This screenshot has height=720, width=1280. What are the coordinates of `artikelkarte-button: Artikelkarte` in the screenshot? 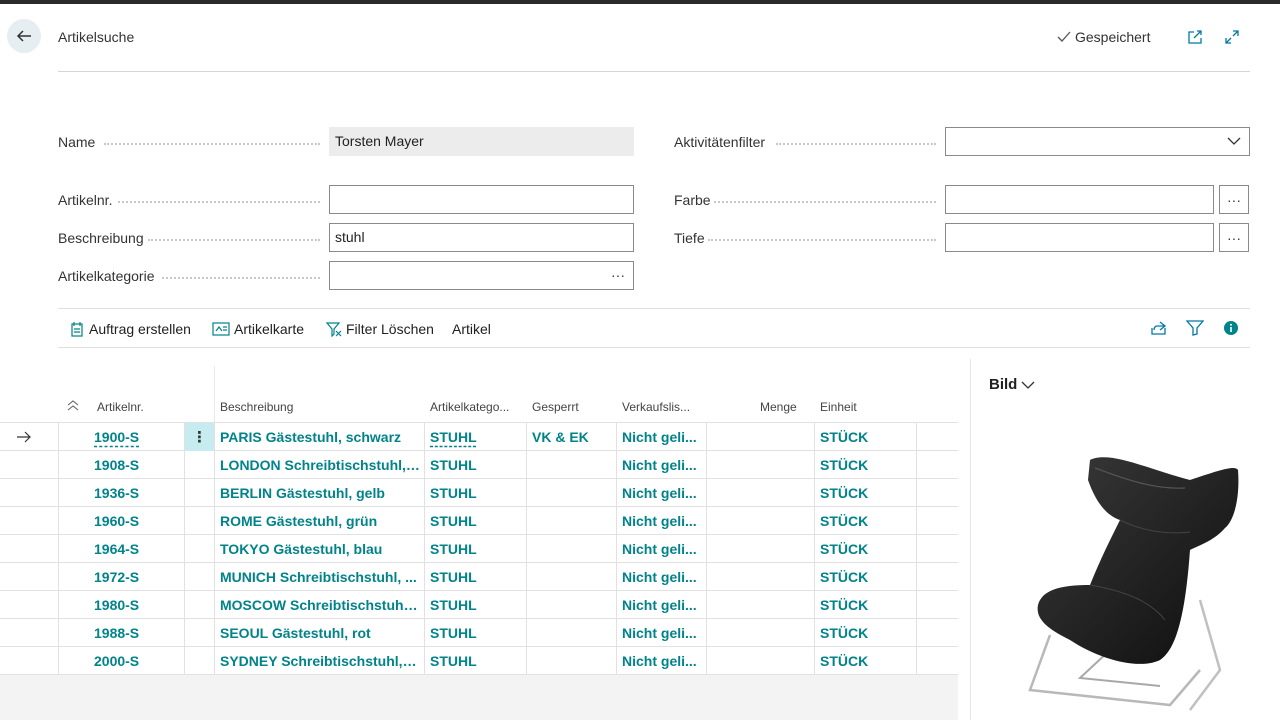 It's located at (258, 329).